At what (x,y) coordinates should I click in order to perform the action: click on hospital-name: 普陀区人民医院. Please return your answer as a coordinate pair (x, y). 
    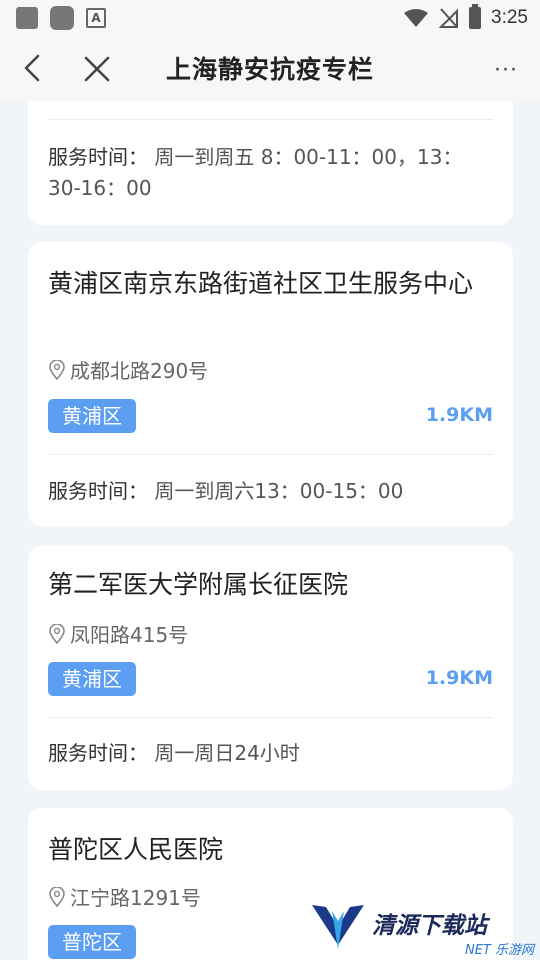
    Looking at the image, I should click on (136, 849).